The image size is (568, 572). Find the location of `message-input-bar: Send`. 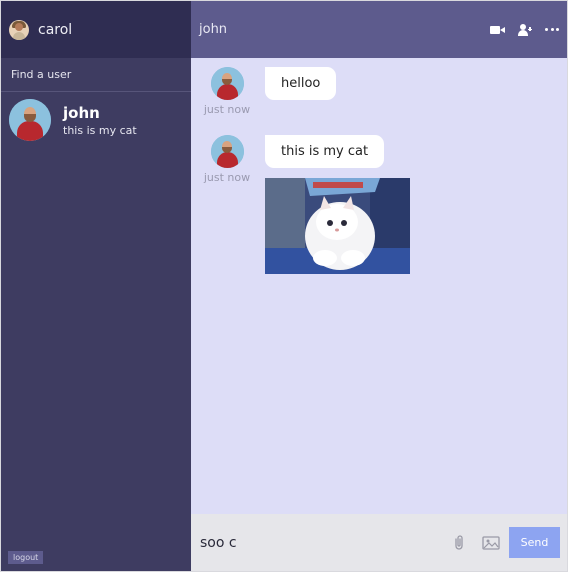

message-input-bar: Send is located at coordinates (379, 542).